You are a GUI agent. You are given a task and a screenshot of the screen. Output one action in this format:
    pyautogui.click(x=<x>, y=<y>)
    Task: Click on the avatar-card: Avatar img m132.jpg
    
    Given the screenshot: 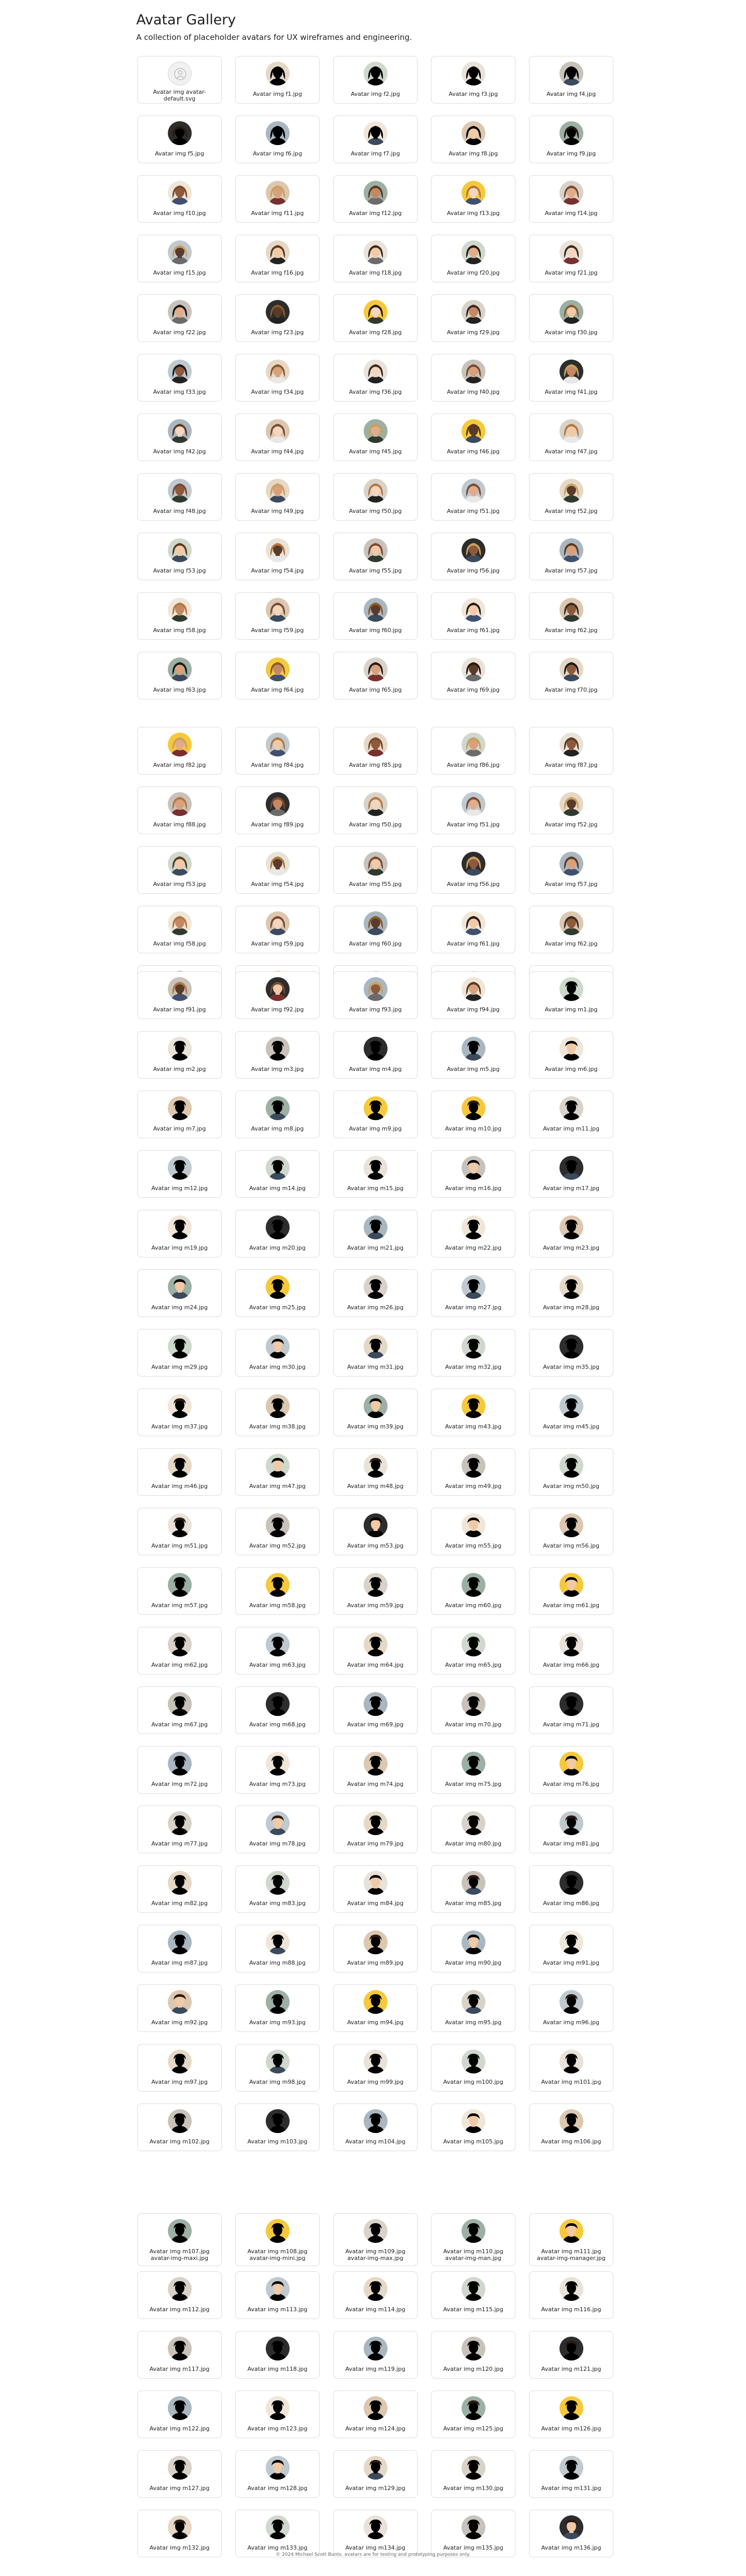 What is the action you would take?
    pyautogui.click(x=179, y=2533)
    